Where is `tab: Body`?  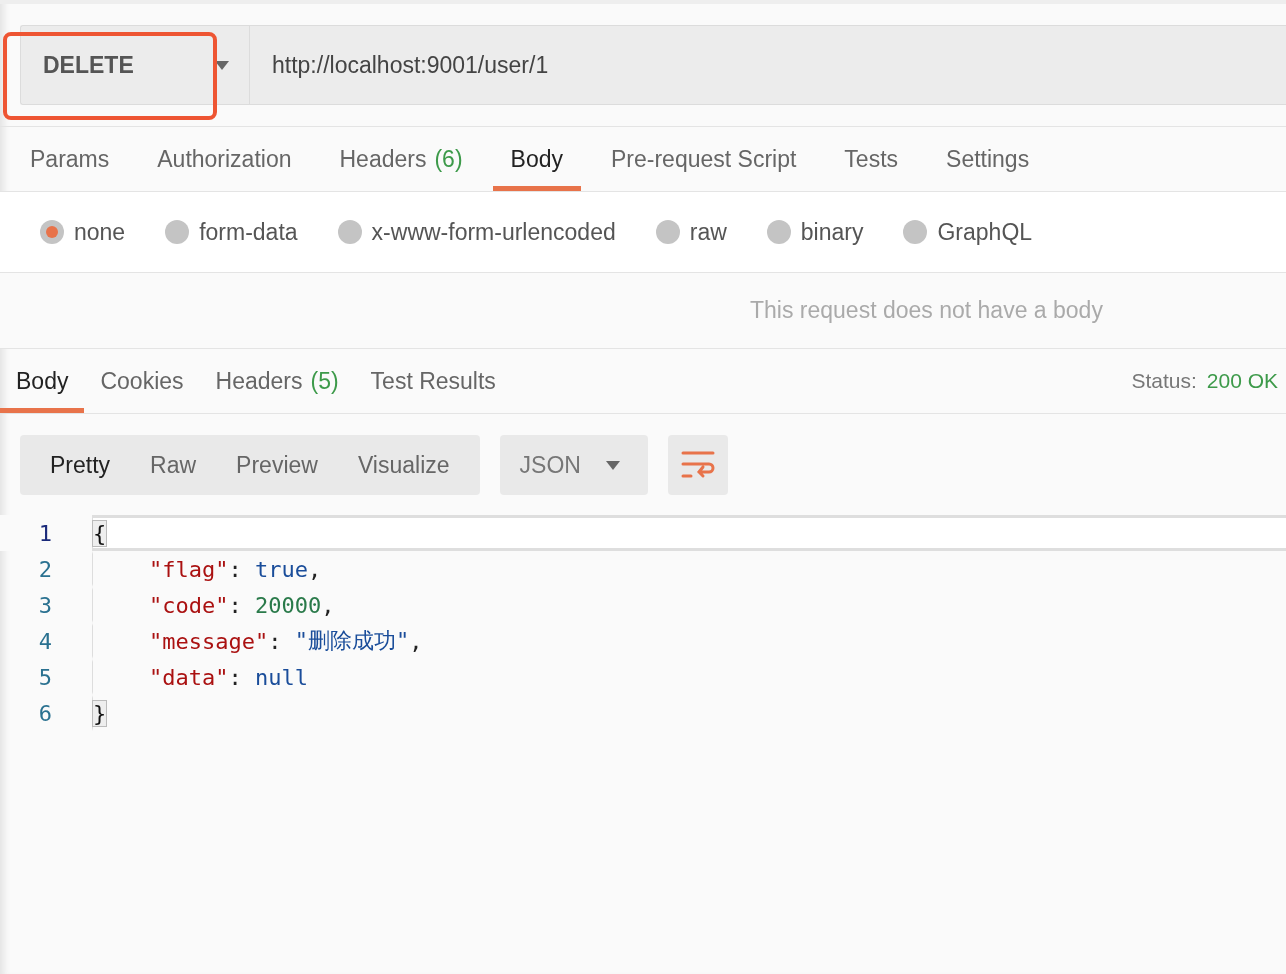 tab: Body is located at coordinates (42, 381).